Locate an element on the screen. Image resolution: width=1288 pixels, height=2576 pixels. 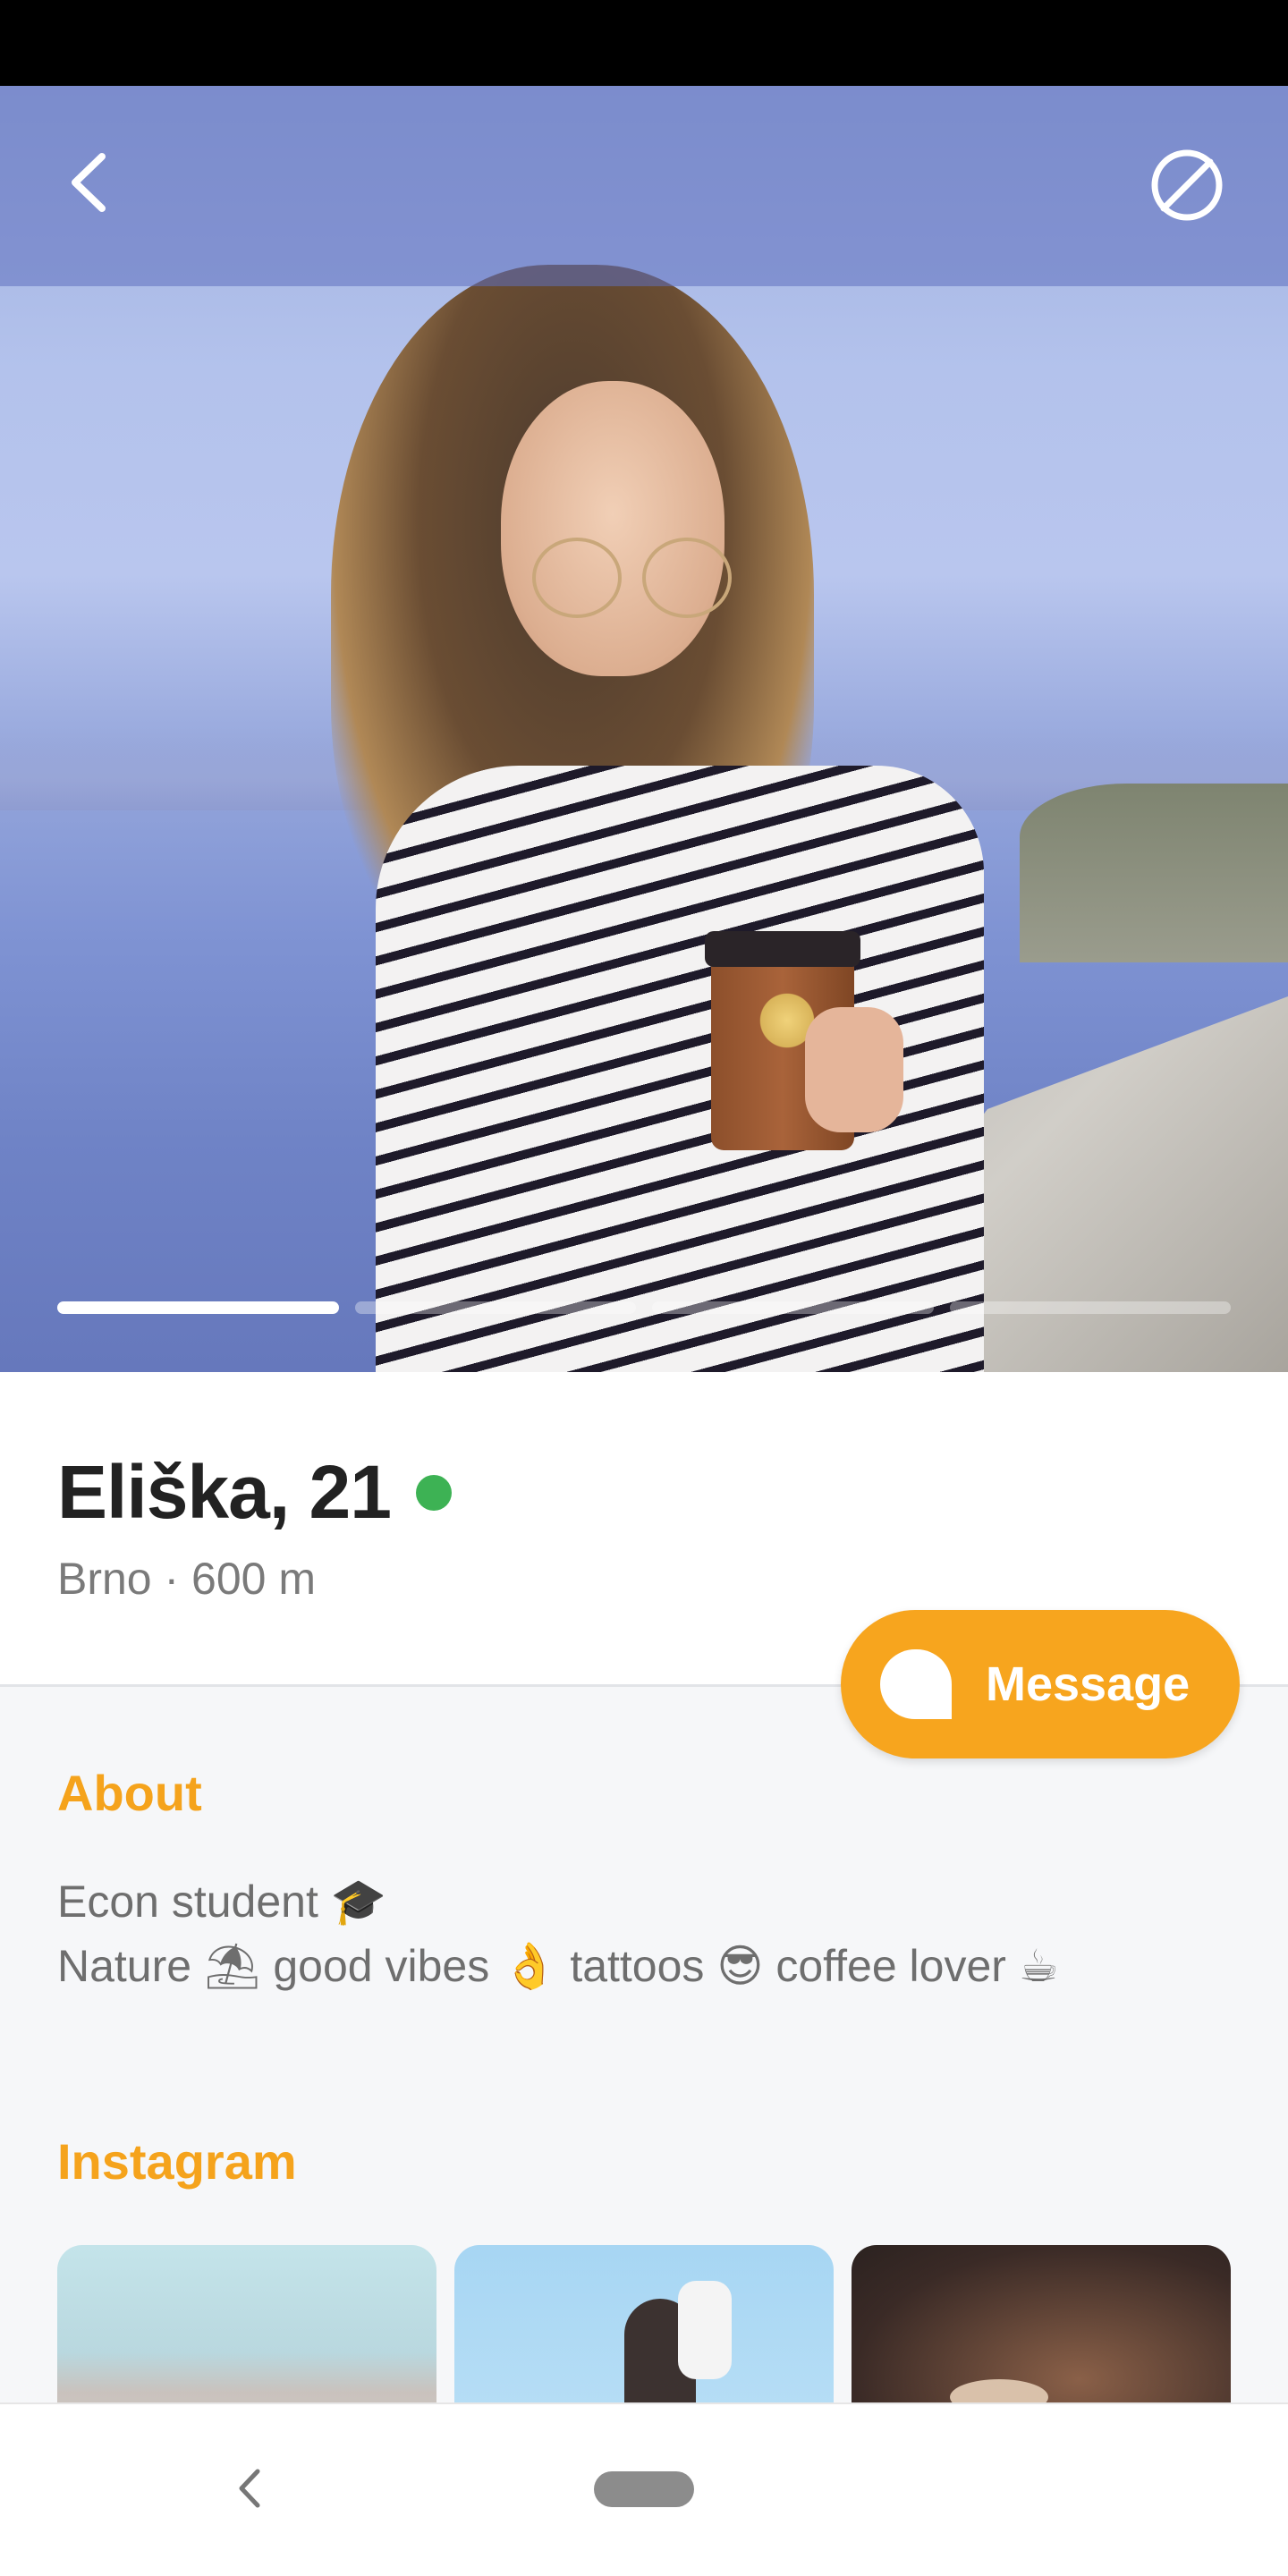
status-bar is located at coordinates (644, 43).